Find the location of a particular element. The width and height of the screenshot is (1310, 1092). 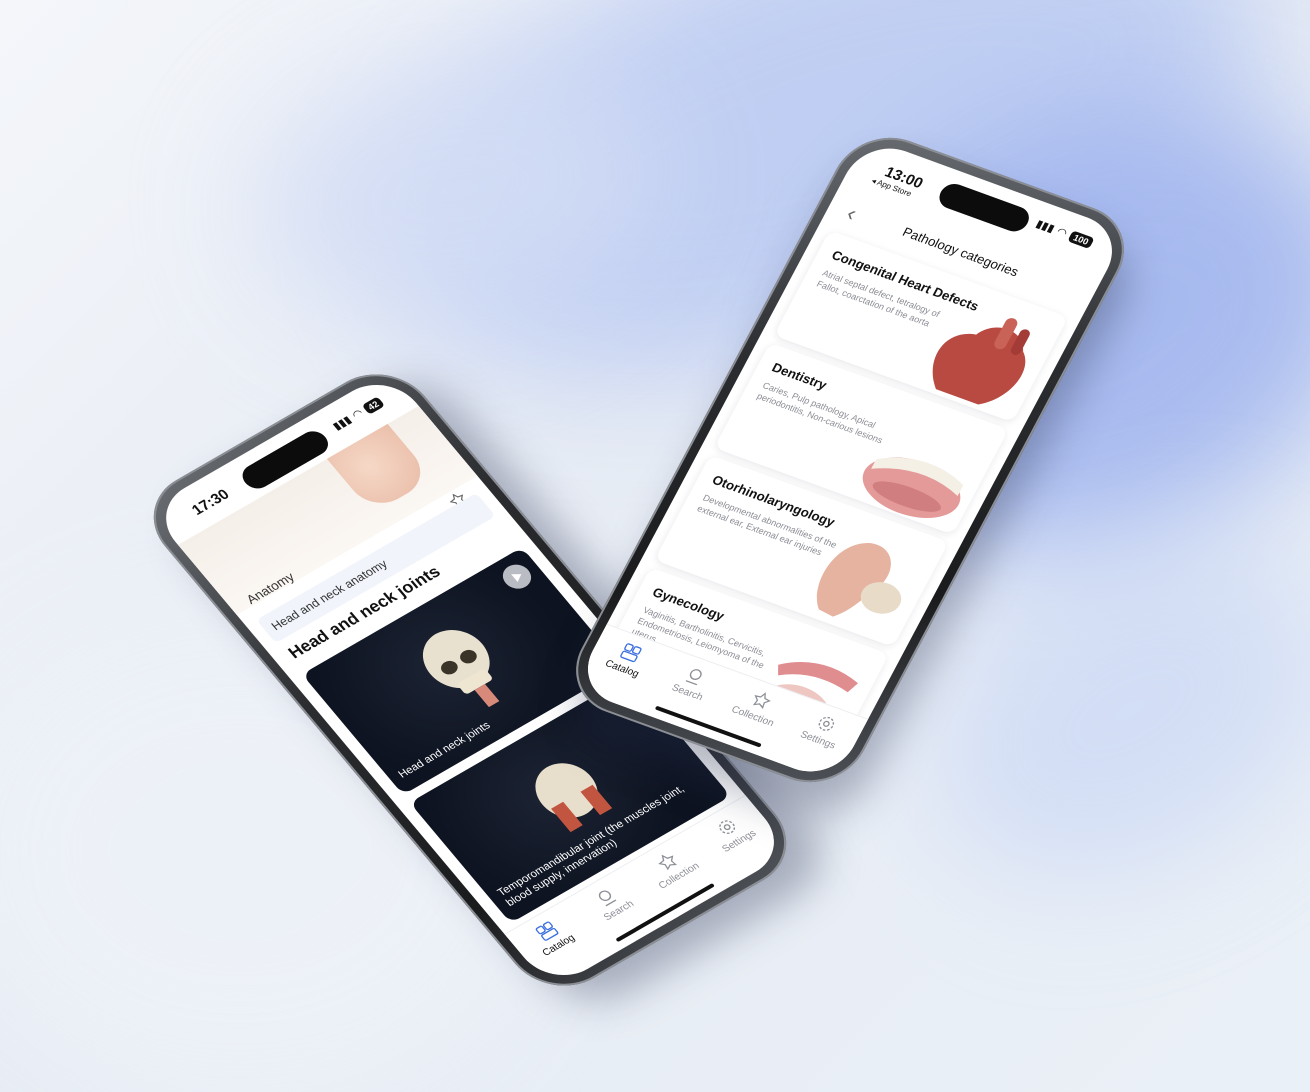

search-icon is located at coordinates (693, 677).